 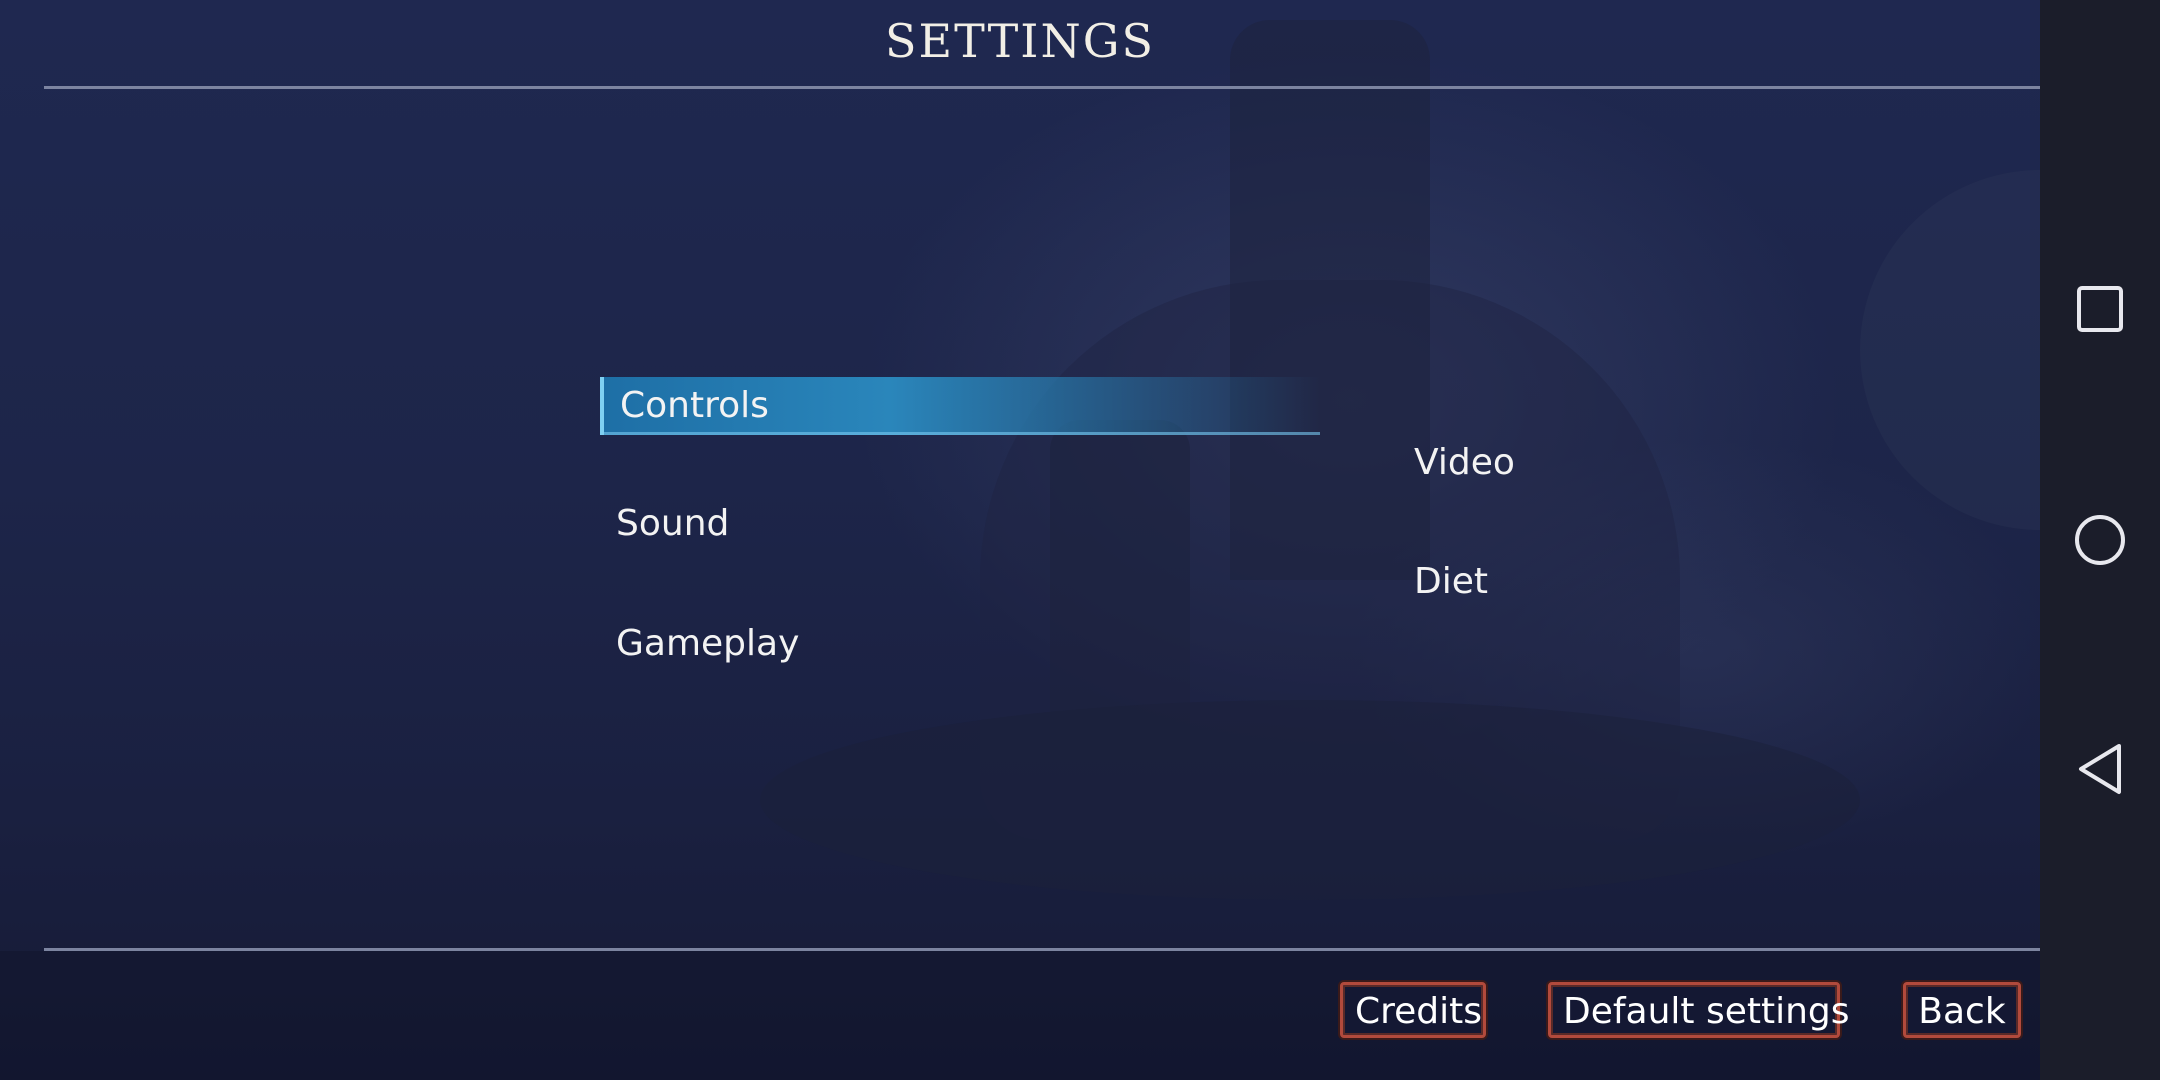 I want to click on menu-item-video: Video, so click(x=1606, y=463).